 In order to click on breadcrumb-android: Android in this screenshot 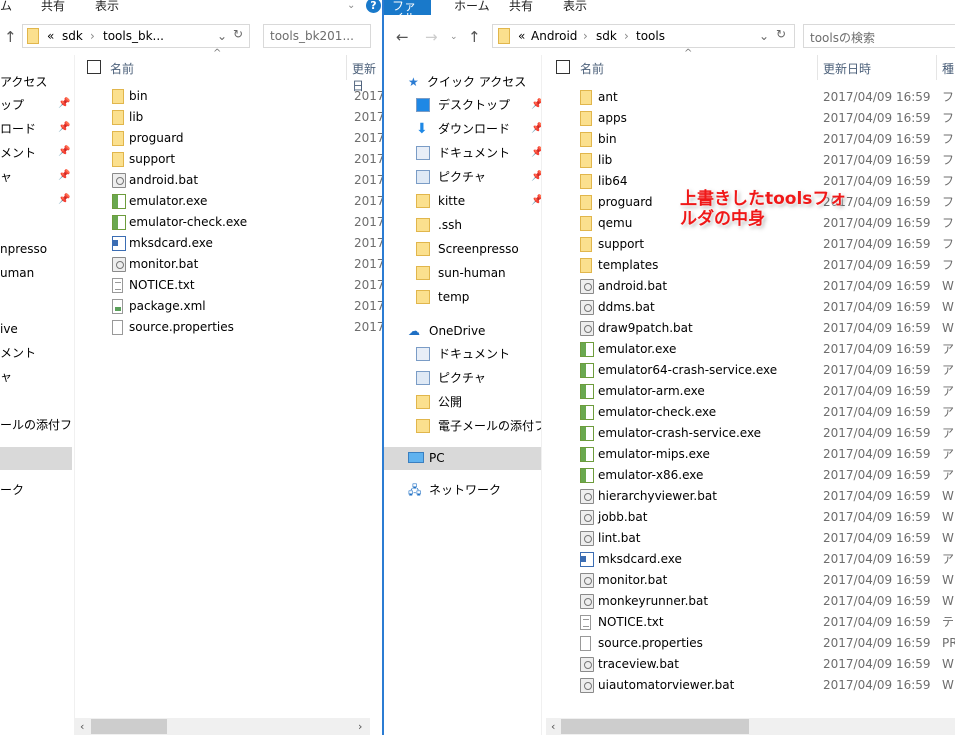, I will do `click(554, 36)`.